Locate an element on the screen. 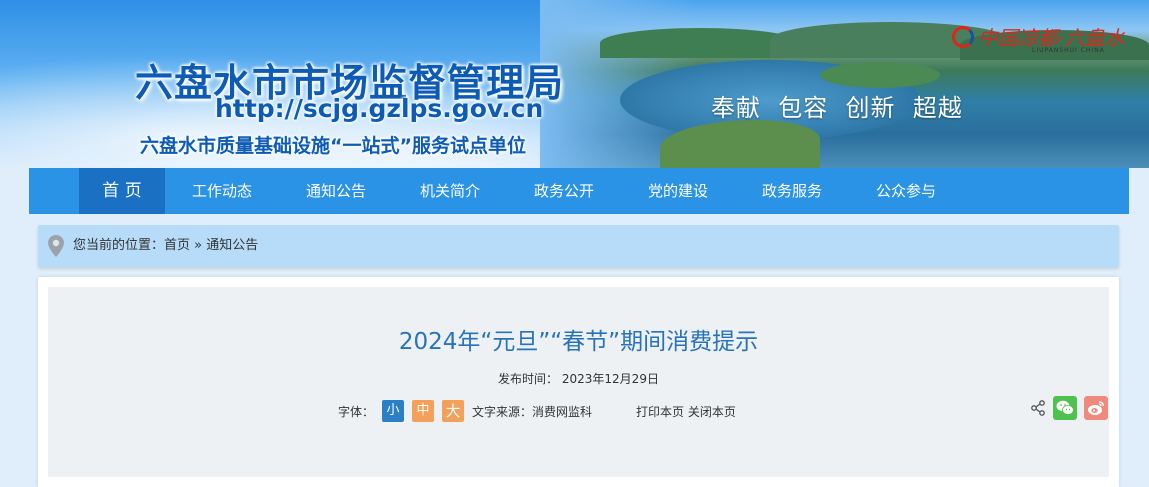 This screenshot has height=487, width=1149. nav-item-public-participation: 公众参与 is located at coordinates (906, 191).